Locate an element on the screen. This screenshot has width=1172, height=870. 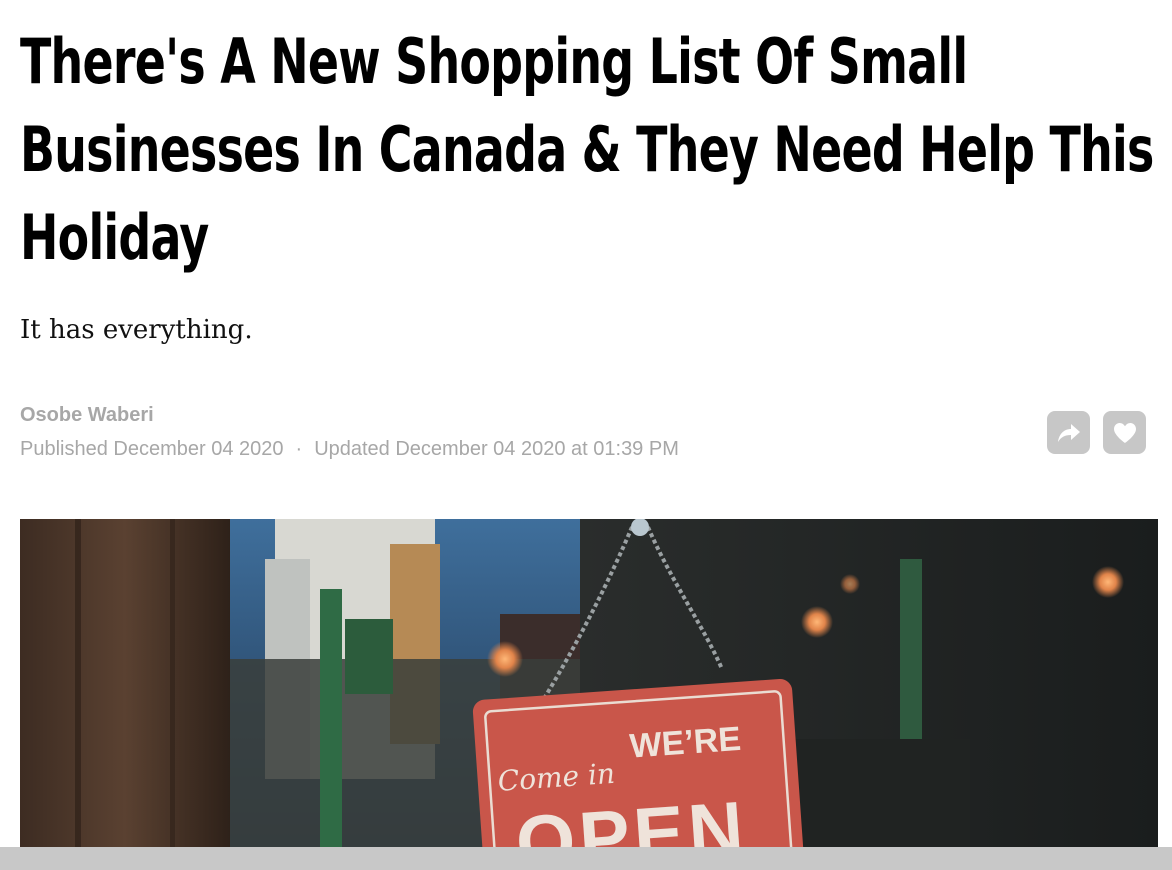
author-name: Osobe Waberi is located at coordinates (87, 415).